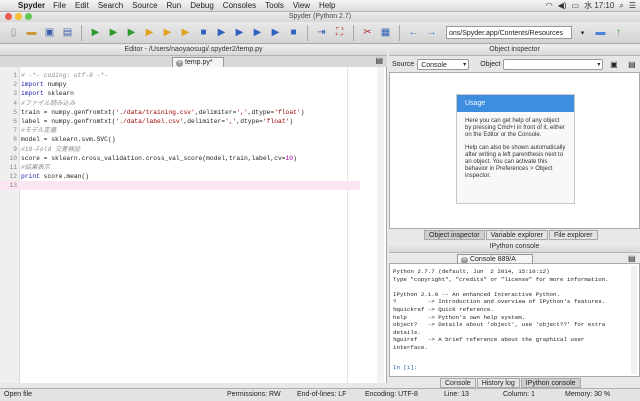 The height and width of the screenshot is (401, 640). Describe the element at coordinates (509, 32) in the screenshot. I see `working-directory-field: ons/Spyder.app/Contents/Resources` at that location.